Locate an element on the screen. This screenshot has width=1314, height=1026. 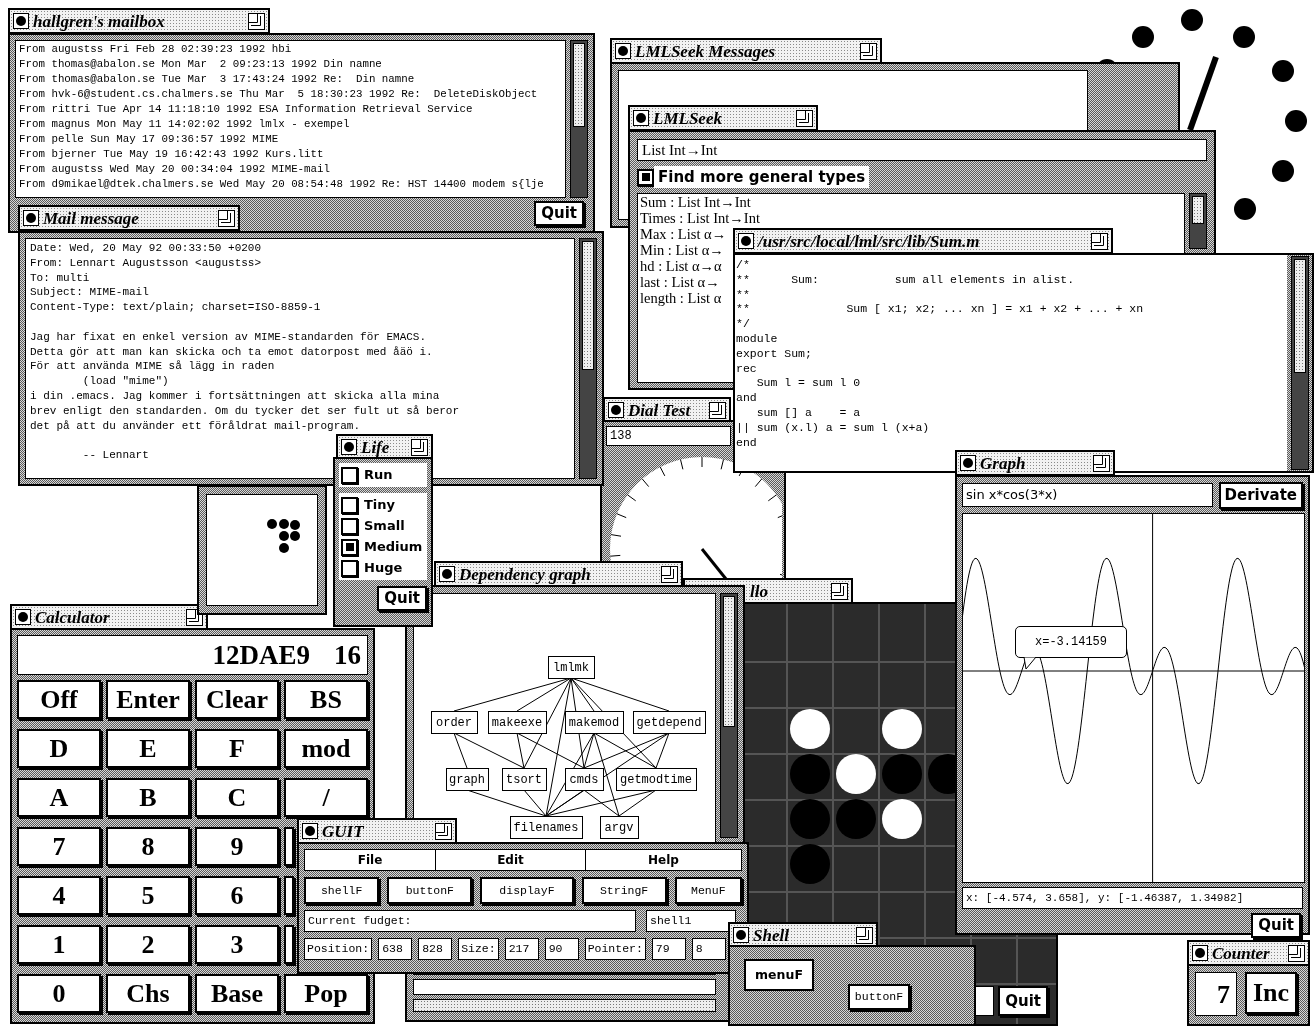
calculator-key: 4 is located at coordinates (59, 895).